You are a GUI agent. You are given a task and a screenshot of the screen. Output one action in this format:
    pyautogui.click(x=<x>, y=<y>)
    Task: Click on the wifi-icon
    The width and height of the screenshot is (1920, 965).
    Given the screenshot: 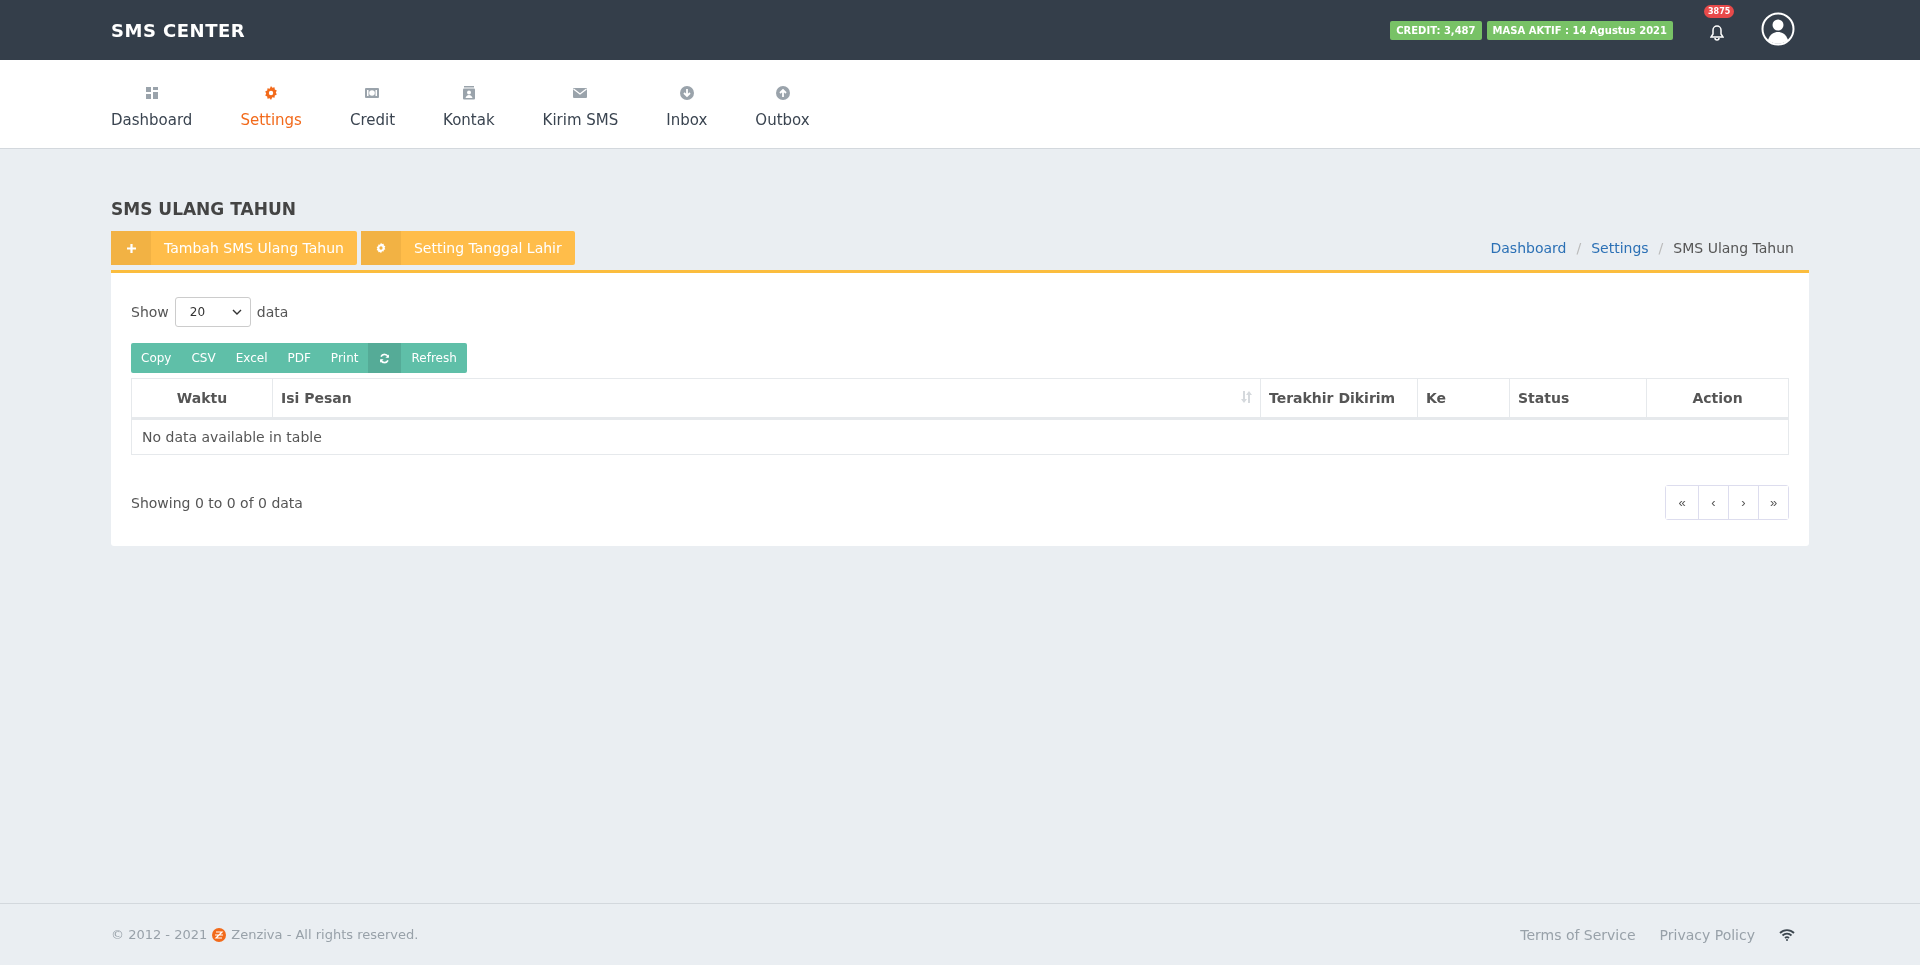 What is the action you would take?
    pyautogui.click(x=1787, y=934)
    